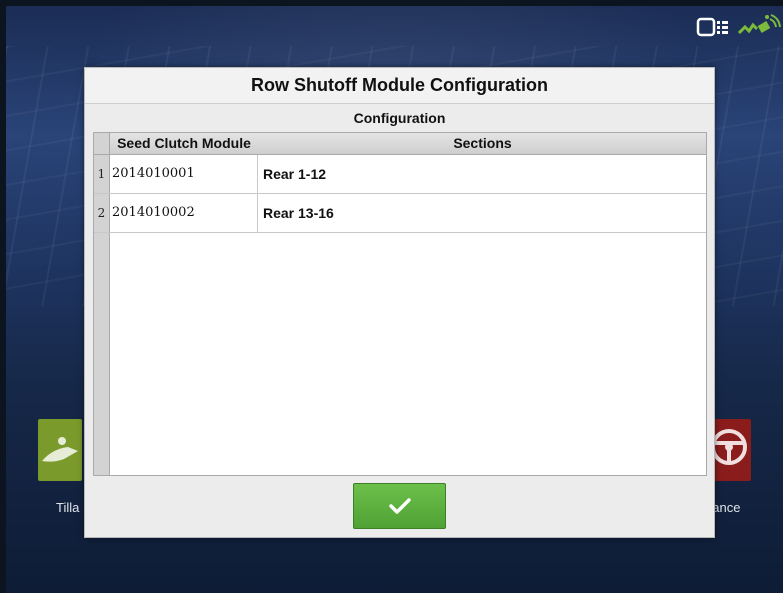 This screenshot has height=593, width=783. Describe the element at coordinates (68, 507) in the screenshot. I see `tillage-app-label: Tilla` at that location.